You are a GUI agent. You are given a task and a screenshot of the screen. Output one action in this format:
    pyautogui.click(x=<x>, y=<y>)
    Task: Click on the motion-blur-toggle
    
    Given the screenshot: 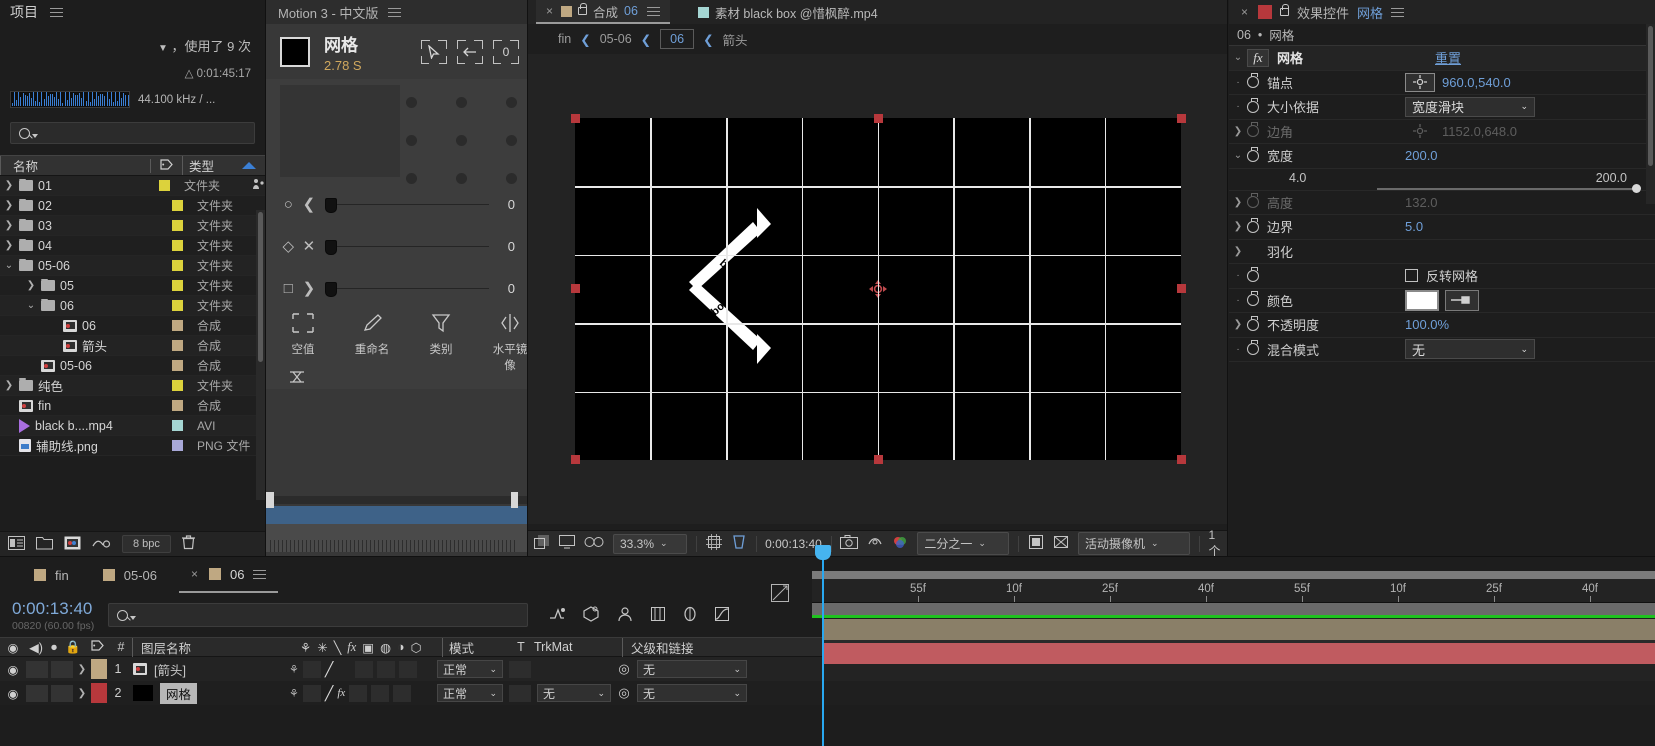 What is the action you would take?
    pyautogui.click(x=386, y=669)
    